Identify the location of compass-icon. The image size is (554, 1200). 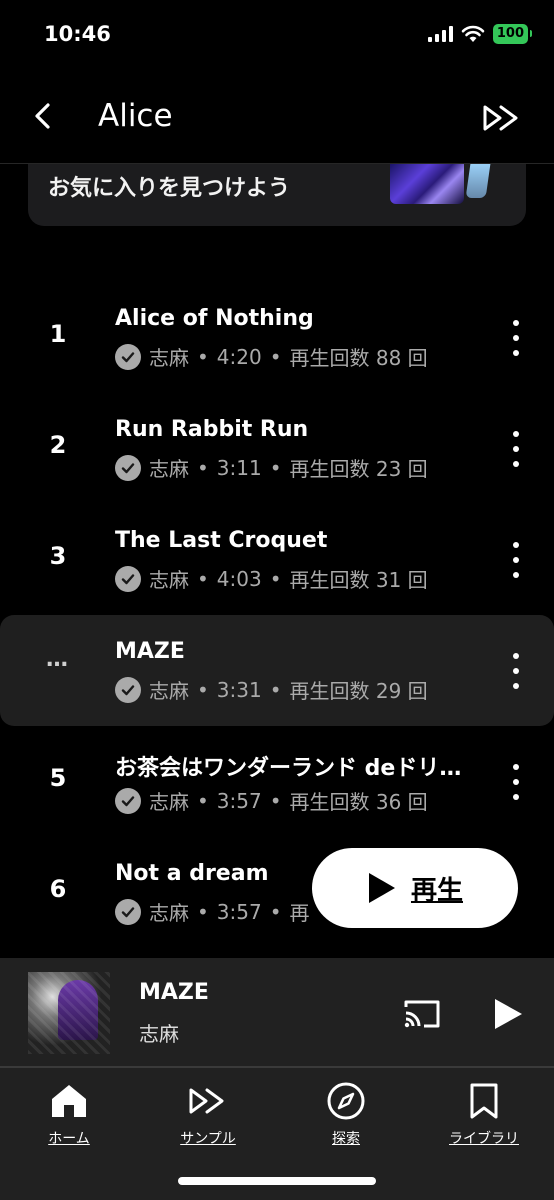
(346, 1101).